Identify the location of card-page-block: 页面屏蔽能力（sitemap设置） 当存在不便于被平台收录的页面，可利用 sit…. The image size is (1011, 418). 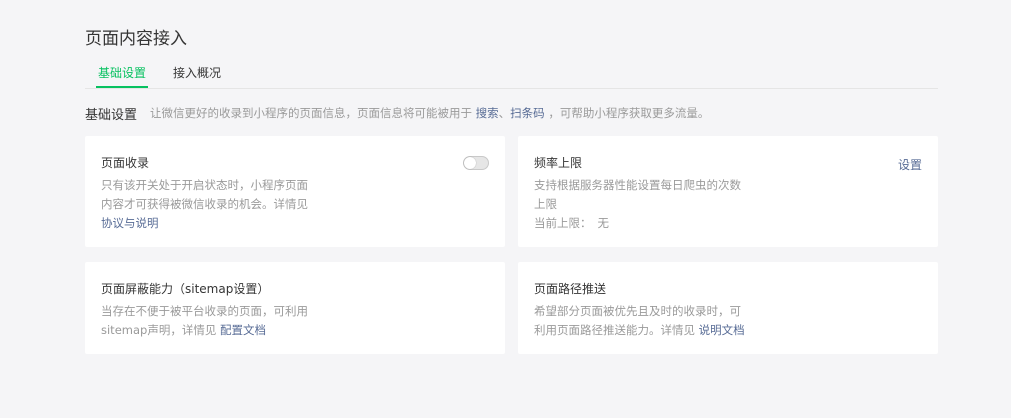
(295, 308).